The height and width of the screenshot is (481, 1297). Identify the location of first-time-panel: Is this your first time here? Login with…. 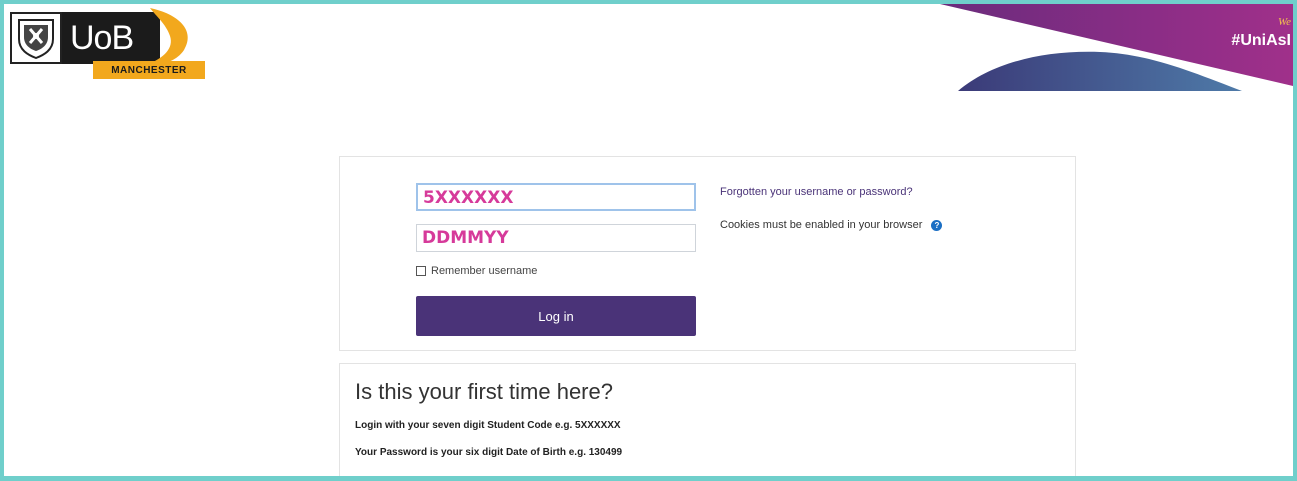
(707, 422).